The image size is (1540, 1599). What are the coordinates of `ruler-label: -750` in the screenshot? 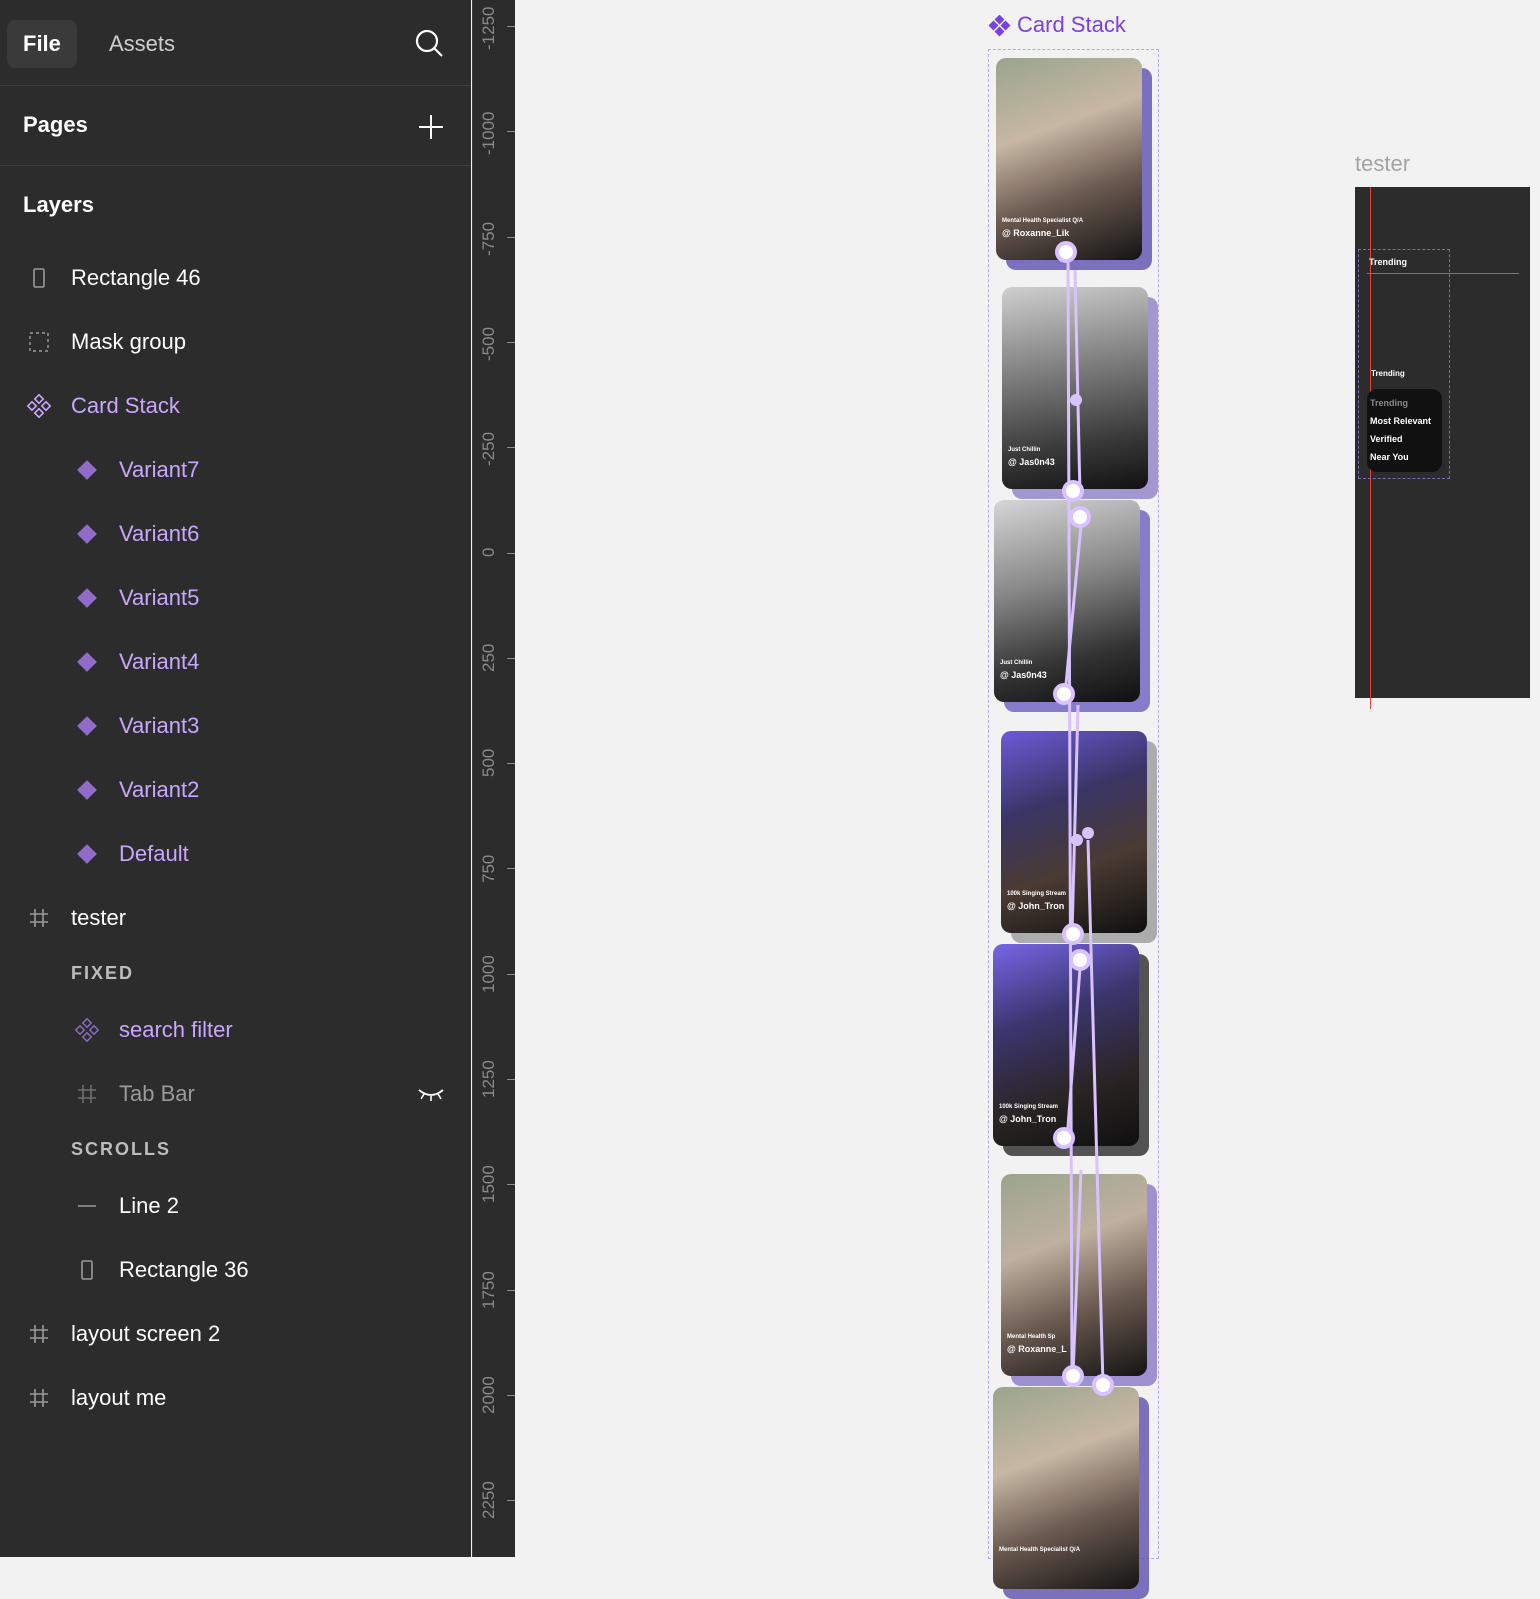 It's located at (488, 238).